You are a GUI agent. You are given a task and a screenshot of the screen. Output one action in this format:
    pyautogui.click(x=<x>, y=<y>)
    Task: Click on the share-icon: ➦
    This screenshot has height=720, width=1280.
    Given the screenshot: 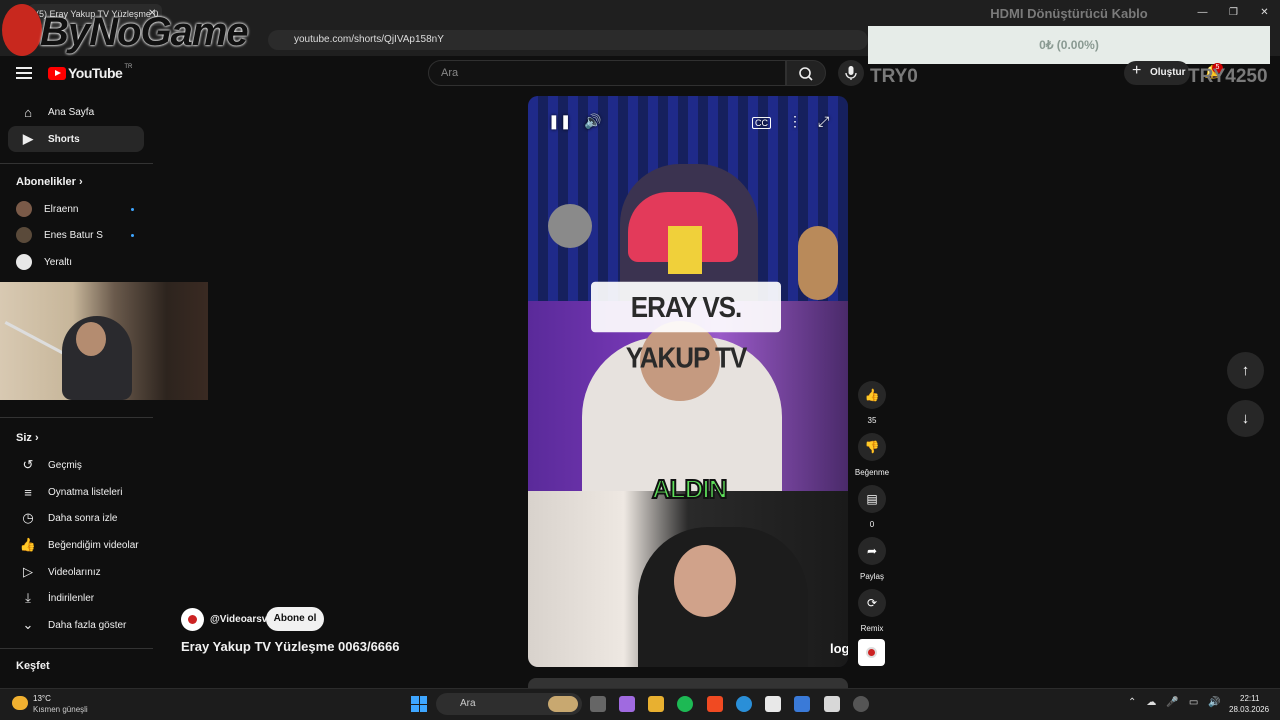 What is the action you would take?
    pyautogui.click(x=872, y=551)
    